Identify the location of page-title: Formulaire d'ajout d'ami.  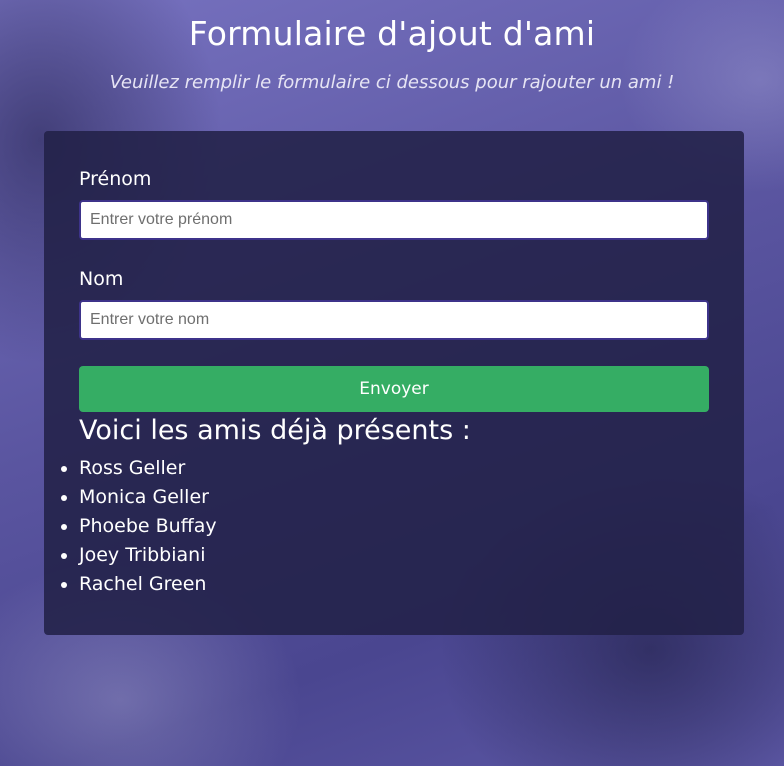
(392, 33).